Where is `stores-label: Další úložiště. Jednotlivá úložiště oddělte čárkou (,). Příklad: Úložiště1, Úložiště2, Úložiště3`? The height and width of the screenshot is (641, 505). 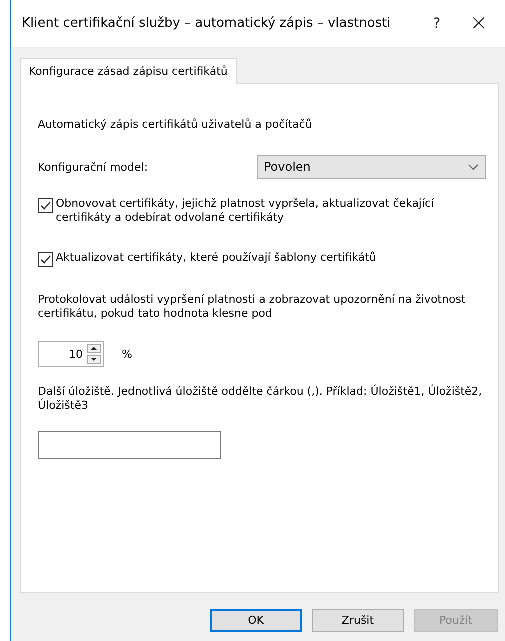 stores-label: Další úložiště. Jednotlivá úložiště oddělte čárkou (,). Příklad: Úložiště1, Úložiště2, Úložiště3 is located at coordinates (261, 399).